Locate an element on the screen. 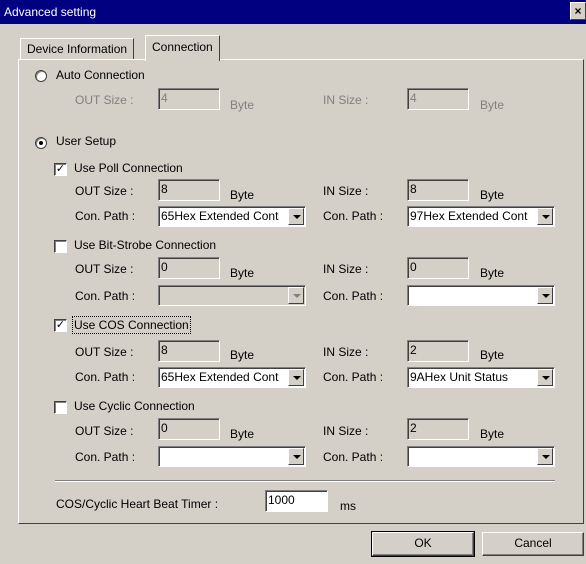  heartbeat-timer-label: COS/Cyclic Heart Beat Timer : is located at coordinates (137, 504).